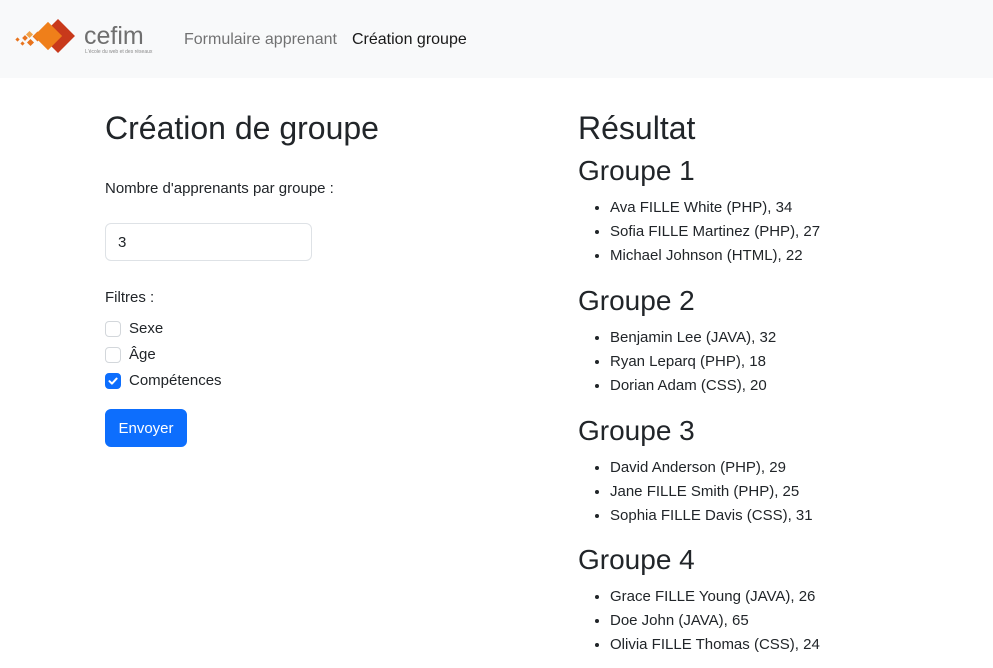 The image size is (993, 668). Describe the element at coordinates (409, 40) in the screenshot. I see `nav-link-creation-groupe: Création groupe` at that location.